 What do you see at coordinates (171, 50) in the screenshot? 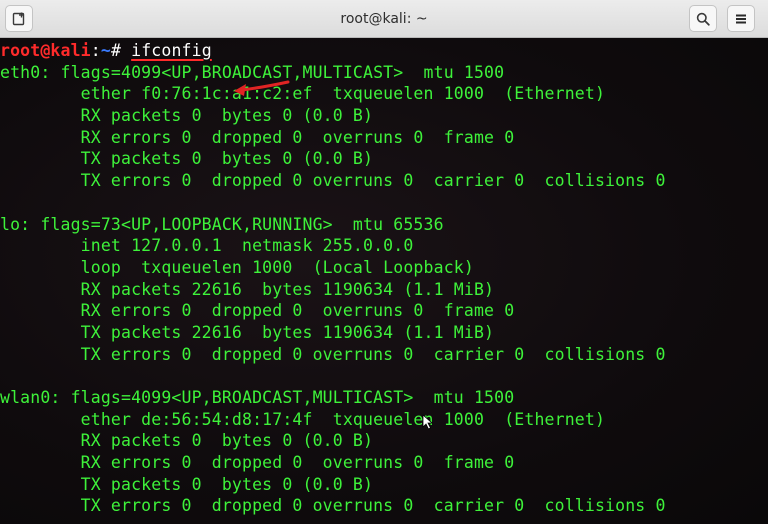
I see `command-text: ifconfig` at bounding box center [171, 50].